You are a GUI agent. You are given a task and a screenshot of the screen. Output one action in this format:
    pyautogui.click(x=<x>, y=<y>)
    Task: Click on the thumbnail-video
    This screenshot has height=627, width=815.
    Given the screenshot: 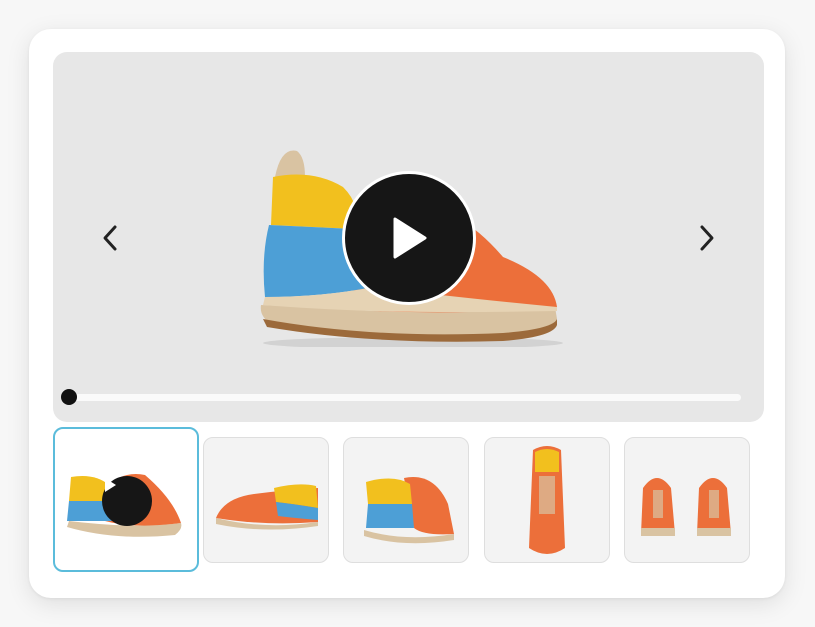 What is the action you would take?
    pyautogui.click(x=126, y=499)
    